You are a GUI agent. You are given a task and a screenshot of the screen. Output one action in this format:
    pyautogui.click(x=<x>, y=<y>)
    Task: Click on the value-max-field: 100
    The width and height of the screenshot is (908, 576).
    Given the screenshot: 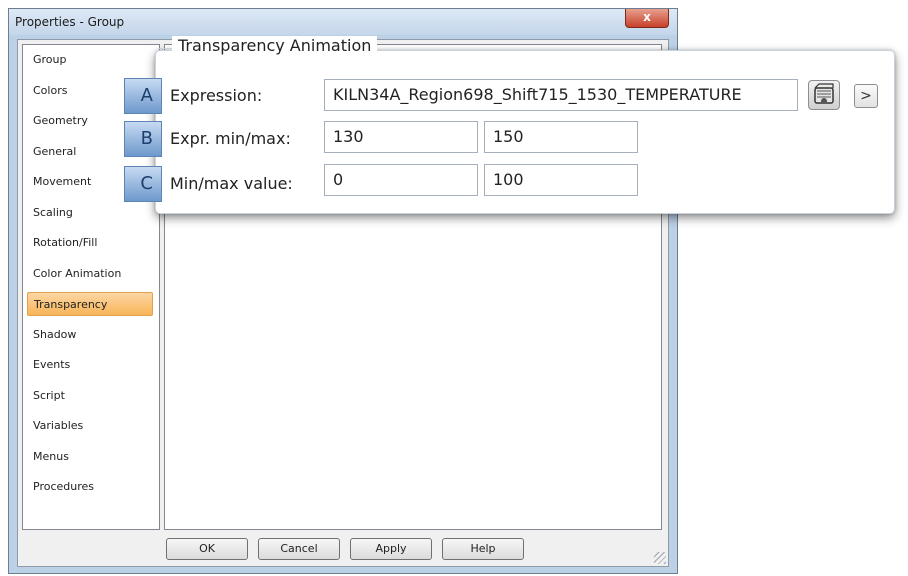 What is the action you would take?
    pyautogui.click(x=561, y=180)
    